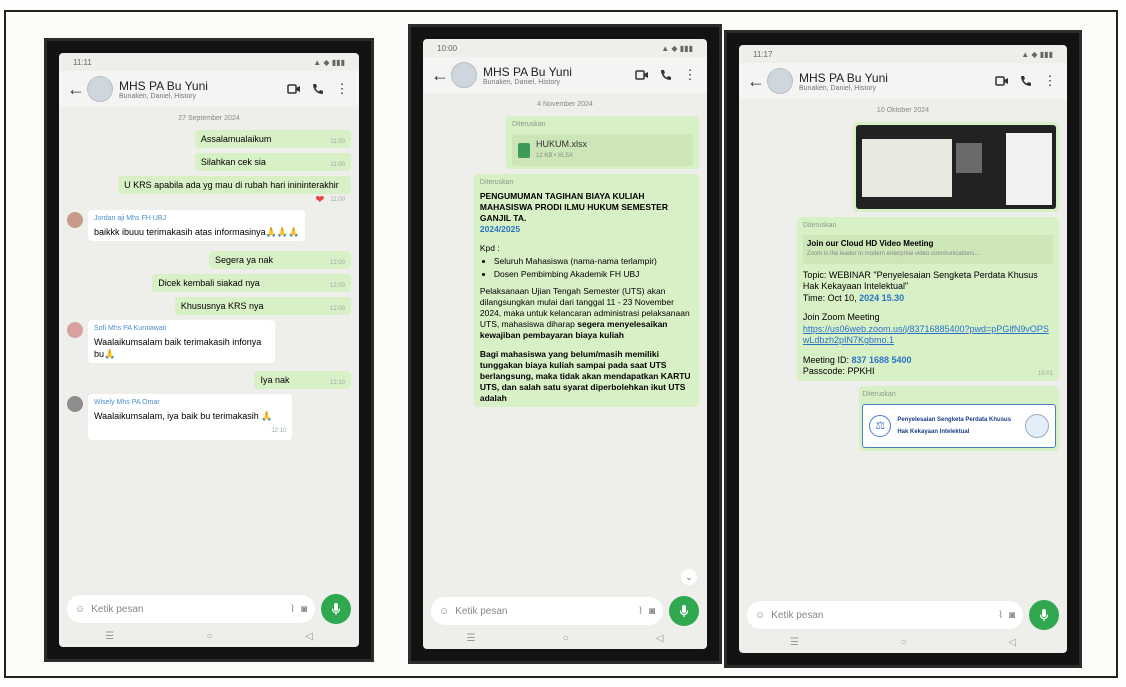 This screenshot has height=687, width=1126. I want to click on passcode: Passcode: PPKHI 15:01, so click(927, 371).